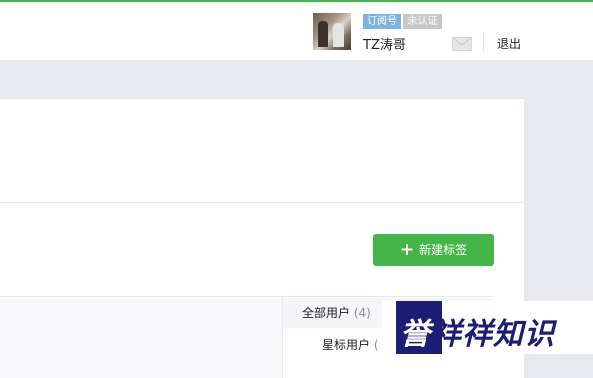  Describe the element at coordinates (338, 35) in the screenshot. I see `avatar-figure-right` at that location.